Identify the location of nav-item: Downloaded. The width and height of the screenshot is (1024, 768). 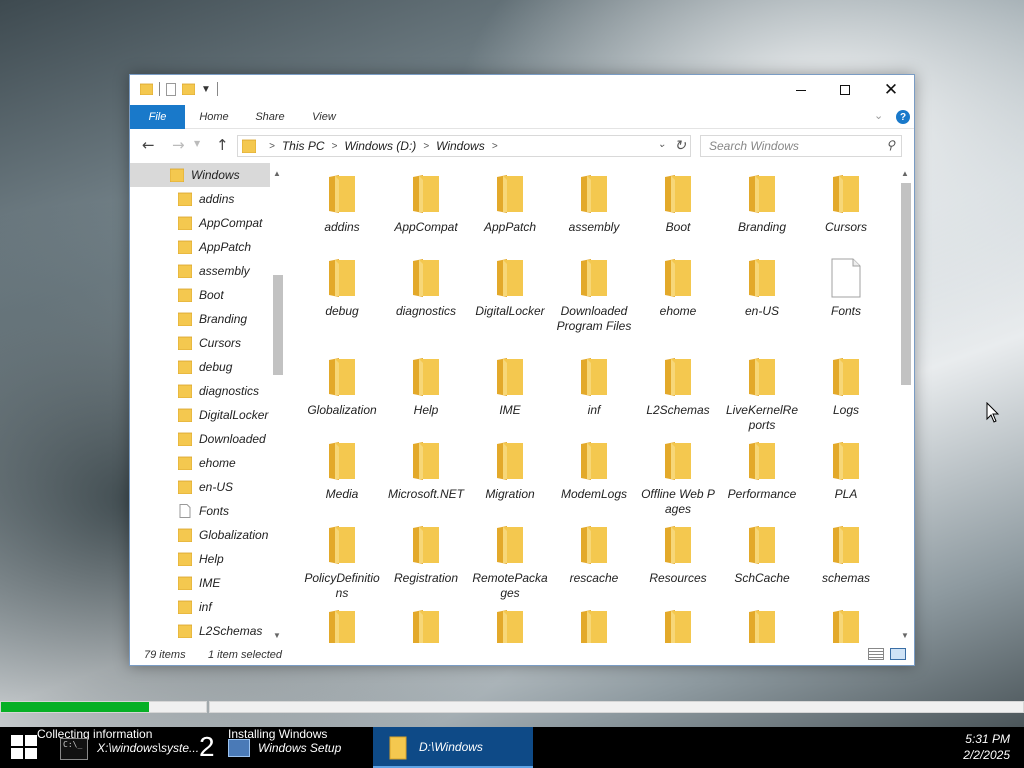
(221, 439).